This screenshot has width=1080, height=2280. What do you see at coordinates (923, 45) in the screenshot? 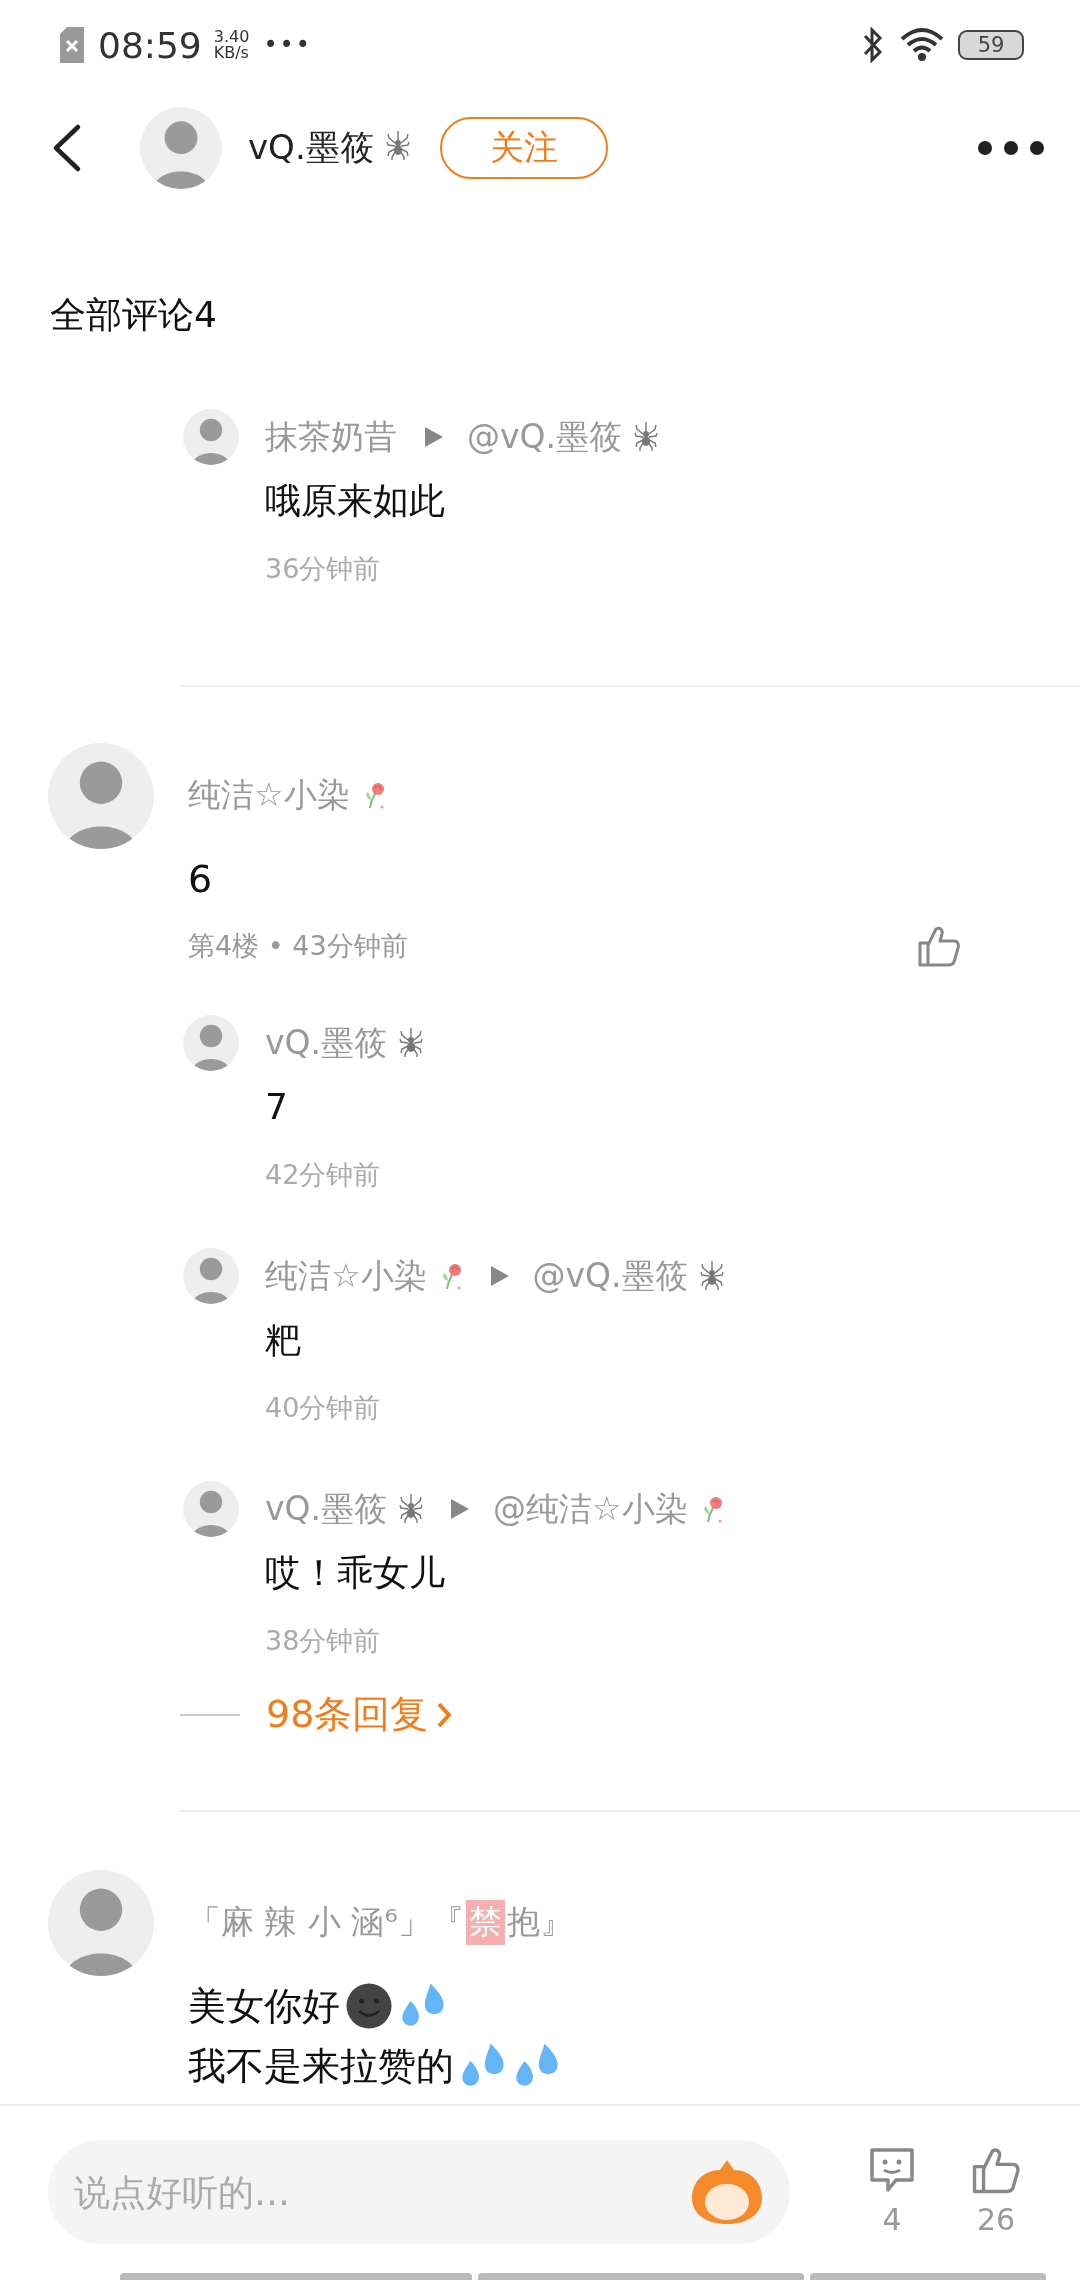
I see `wifi-icon` at bounding box center [923, 45].